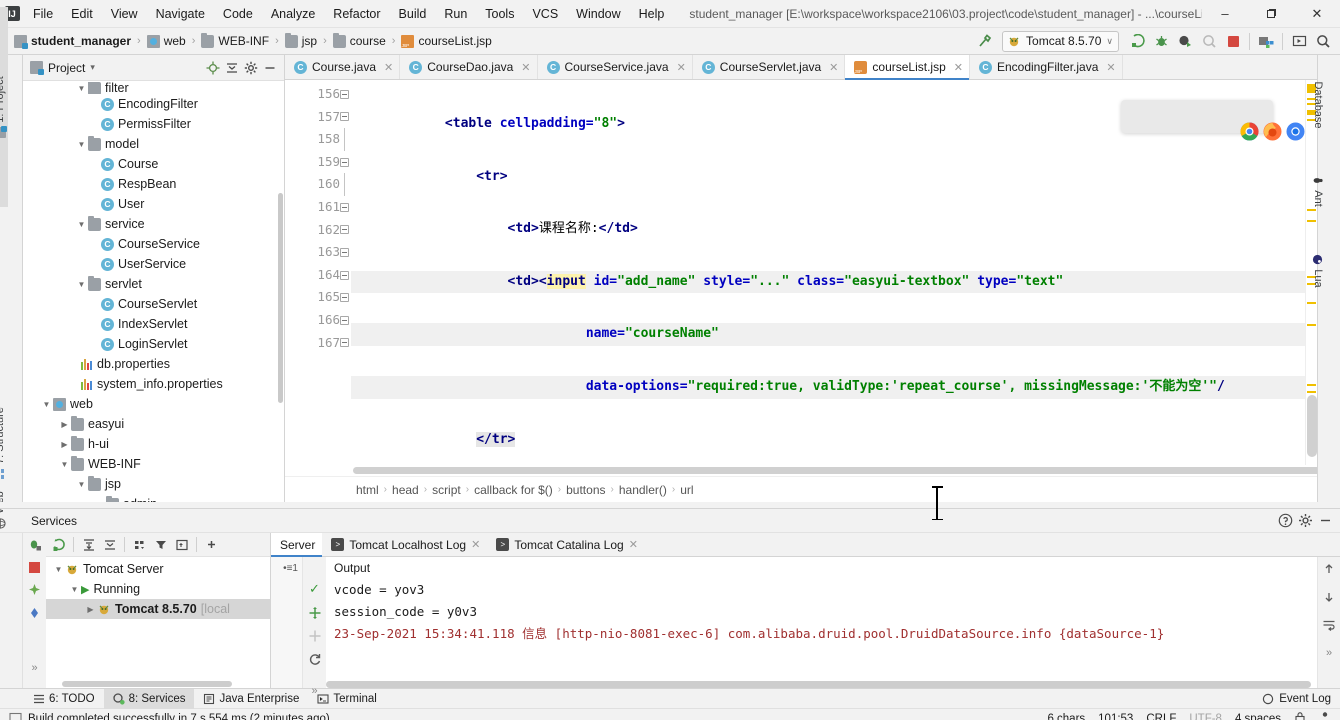 The height and width of the screenshot is (720, 1340). Describe the element at coordinates (293, 14) in the screenshot. I see `menu-analyze: Analyze` at that location.